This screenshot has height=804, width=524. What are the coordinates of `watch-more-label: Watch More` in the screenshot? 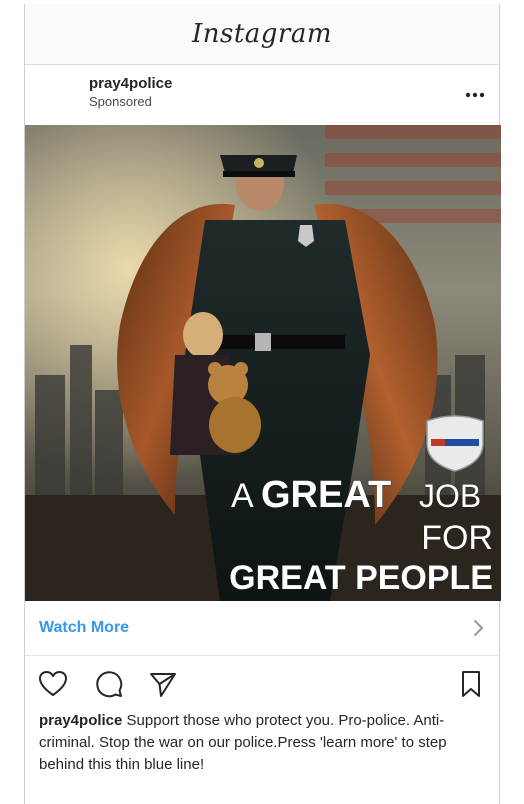 It's located at (84, 627).